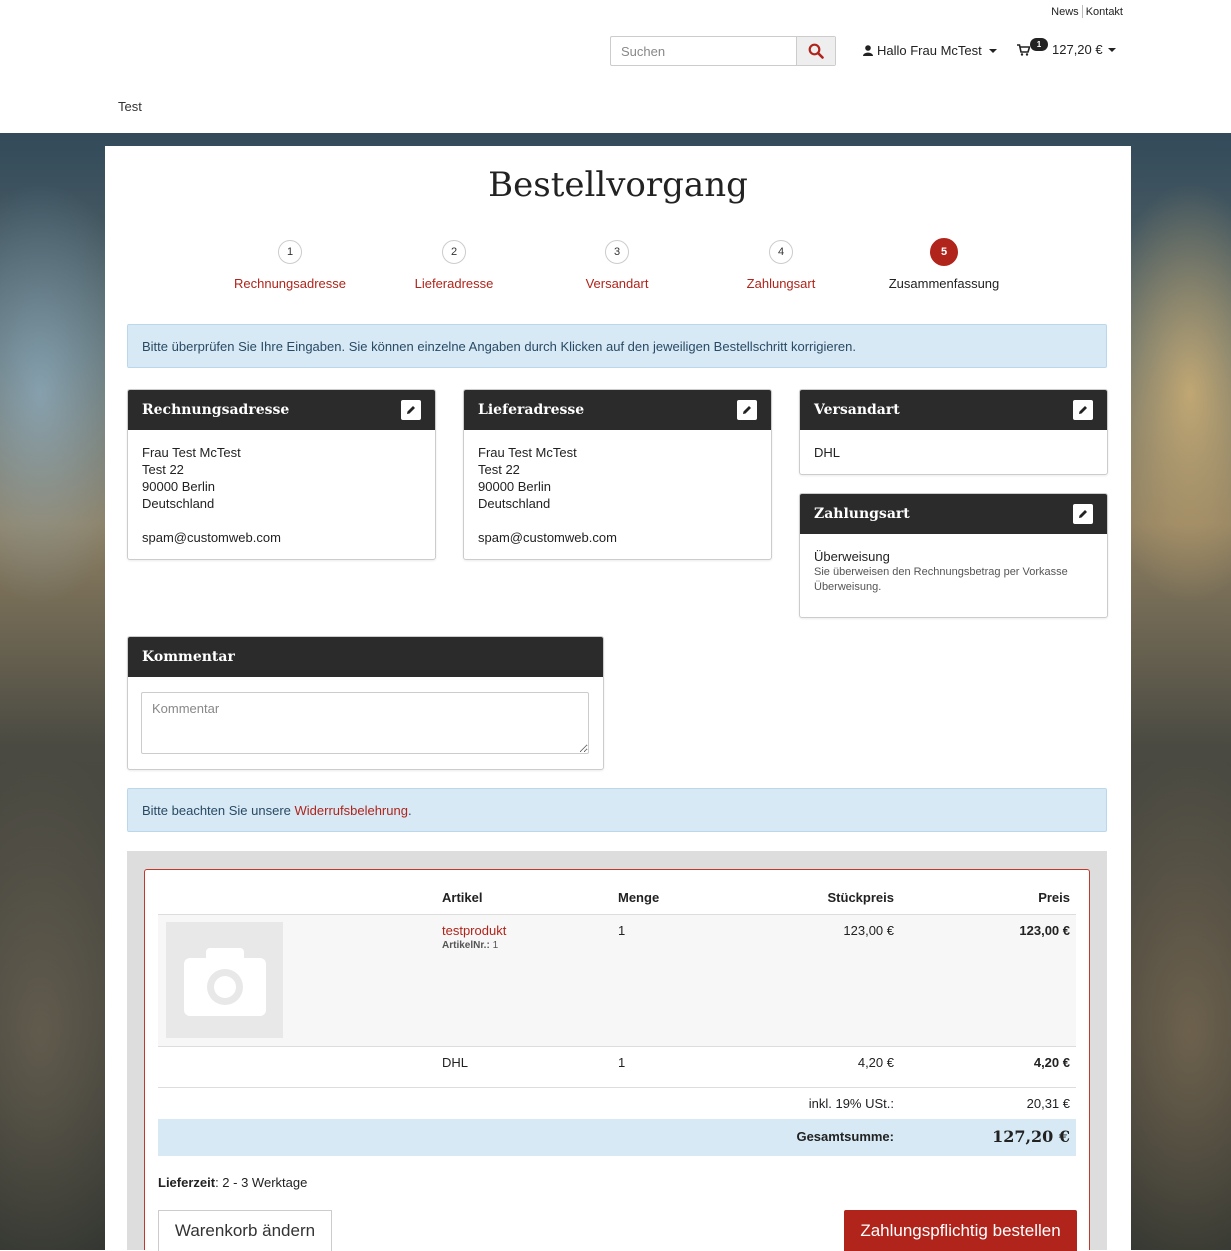 This screenshot has width=1231, height=1251. I want to click on step-number-active: 5, so click(944, 252).